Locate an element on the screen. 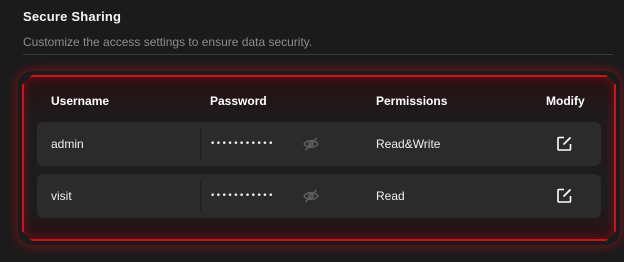 The image size is (624, 262). header-username: Username is located at coordinates (80, 101).